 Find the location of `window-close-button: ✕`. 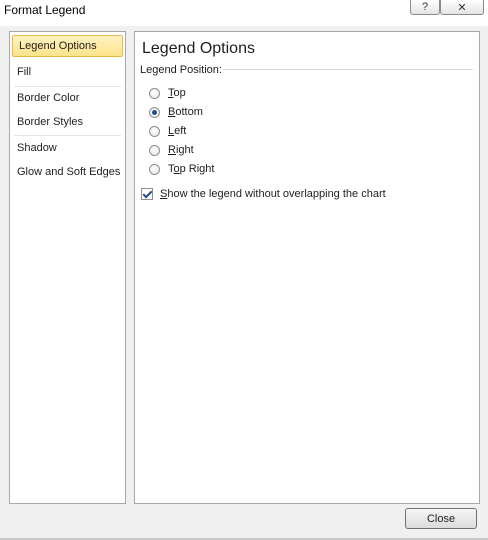

window-close-button: ✕ is located at coordinates (462, 7).